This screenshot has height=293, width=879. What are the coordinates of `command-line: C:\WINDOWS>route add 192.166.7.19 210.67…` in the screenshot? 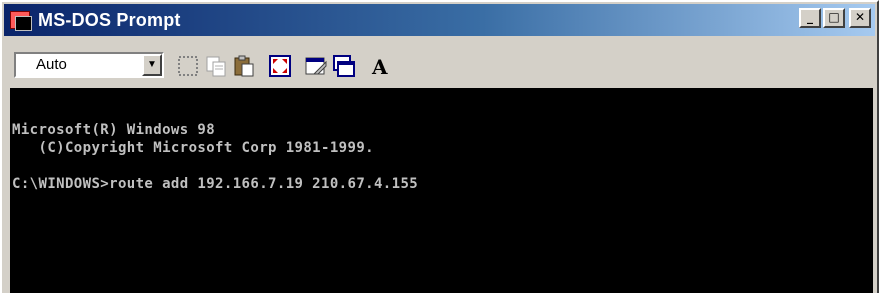 It's located at (215, 184).